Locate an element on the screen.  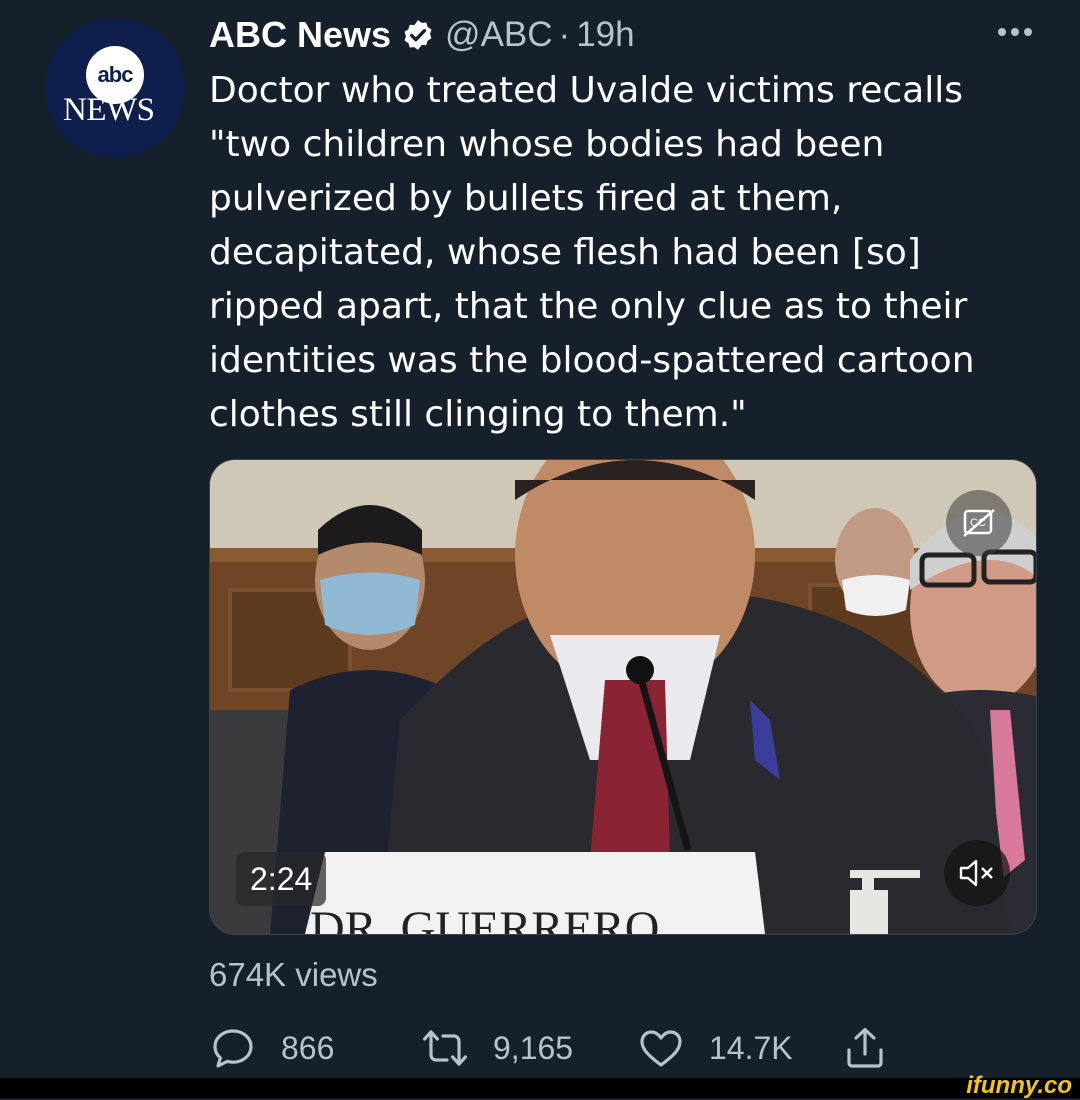
name-placard: DR. GUERRERO is located at coordinates (484, 918).